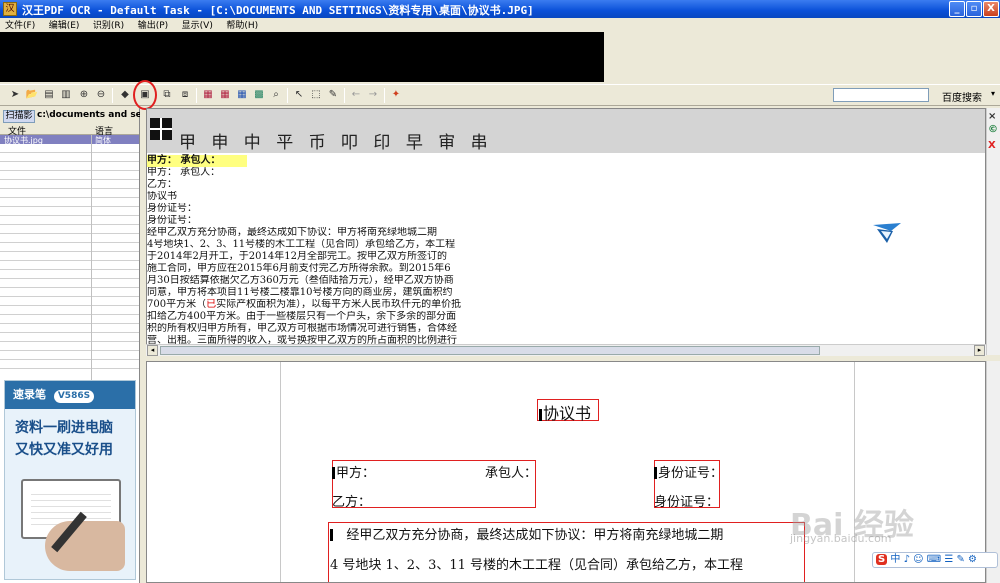  What do you see at coordinates (69, 140) in the screenshot?
I see `table-row: 协议书.jpg 简体` at bounding box center [69, 140].